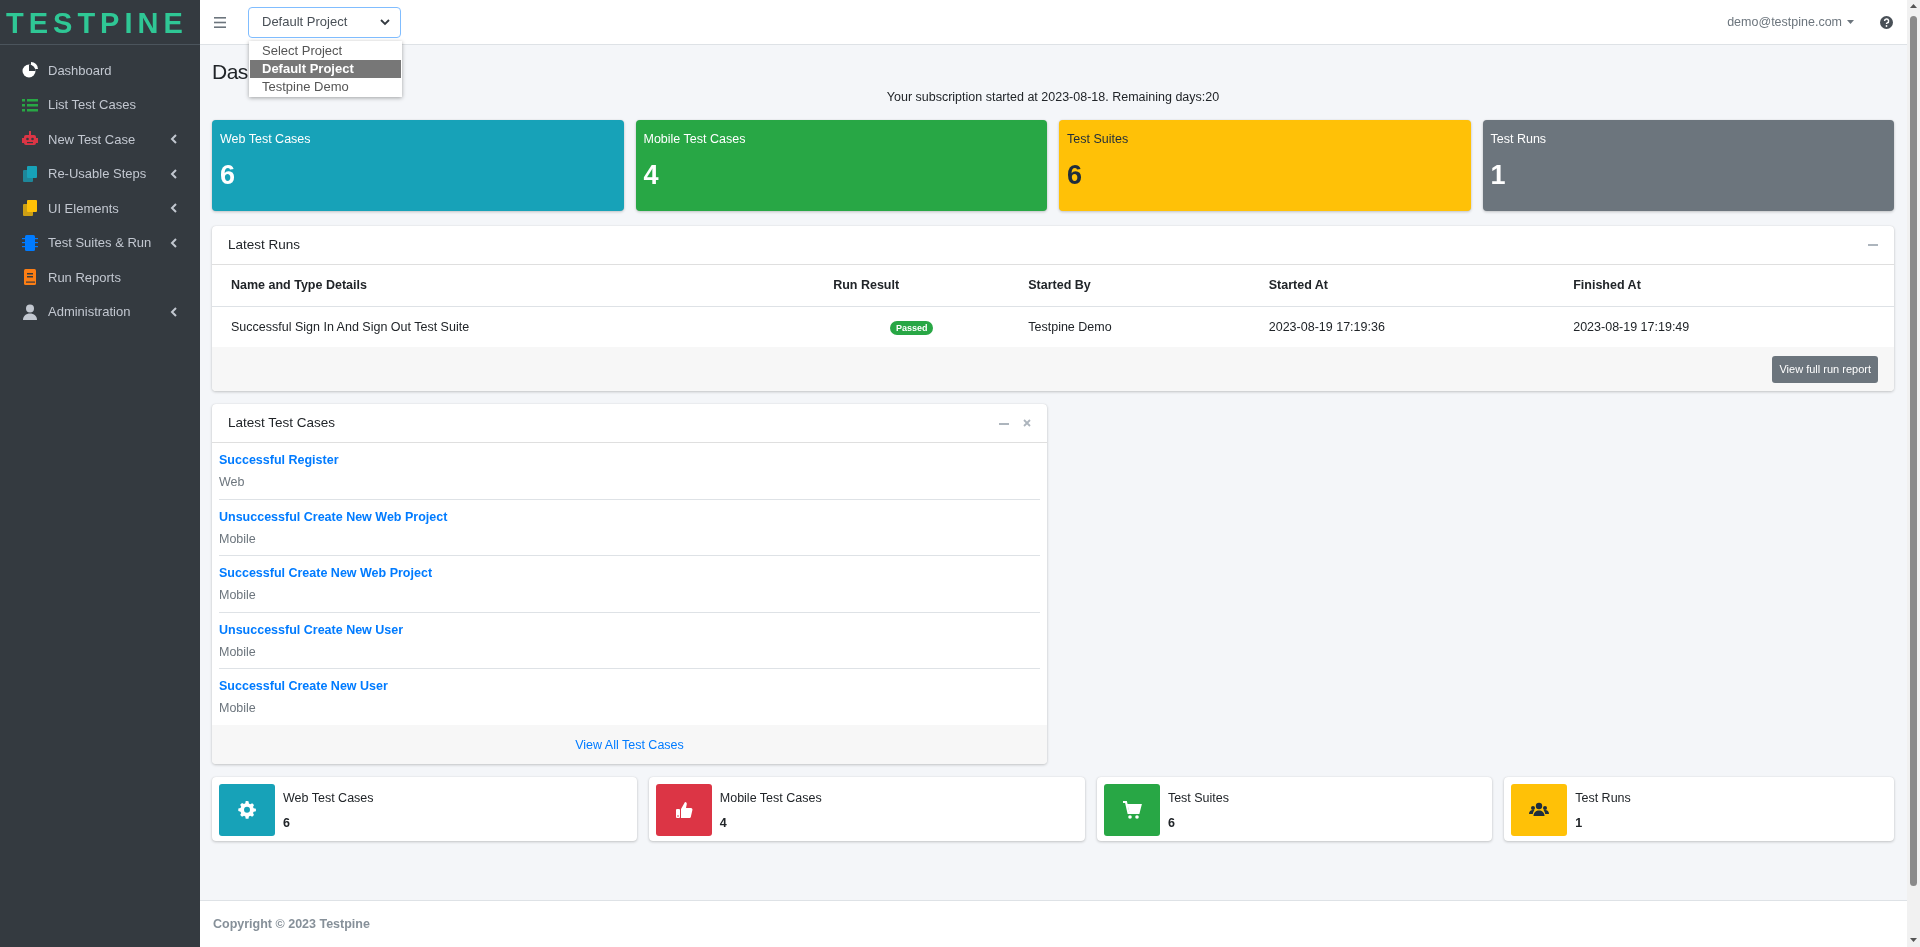 The image size is (1920, 947). What do you see at coordinates (266, 139) in the screenshot?
I see `stat-label: Web Test Cases` at bounding box center [266, 139].